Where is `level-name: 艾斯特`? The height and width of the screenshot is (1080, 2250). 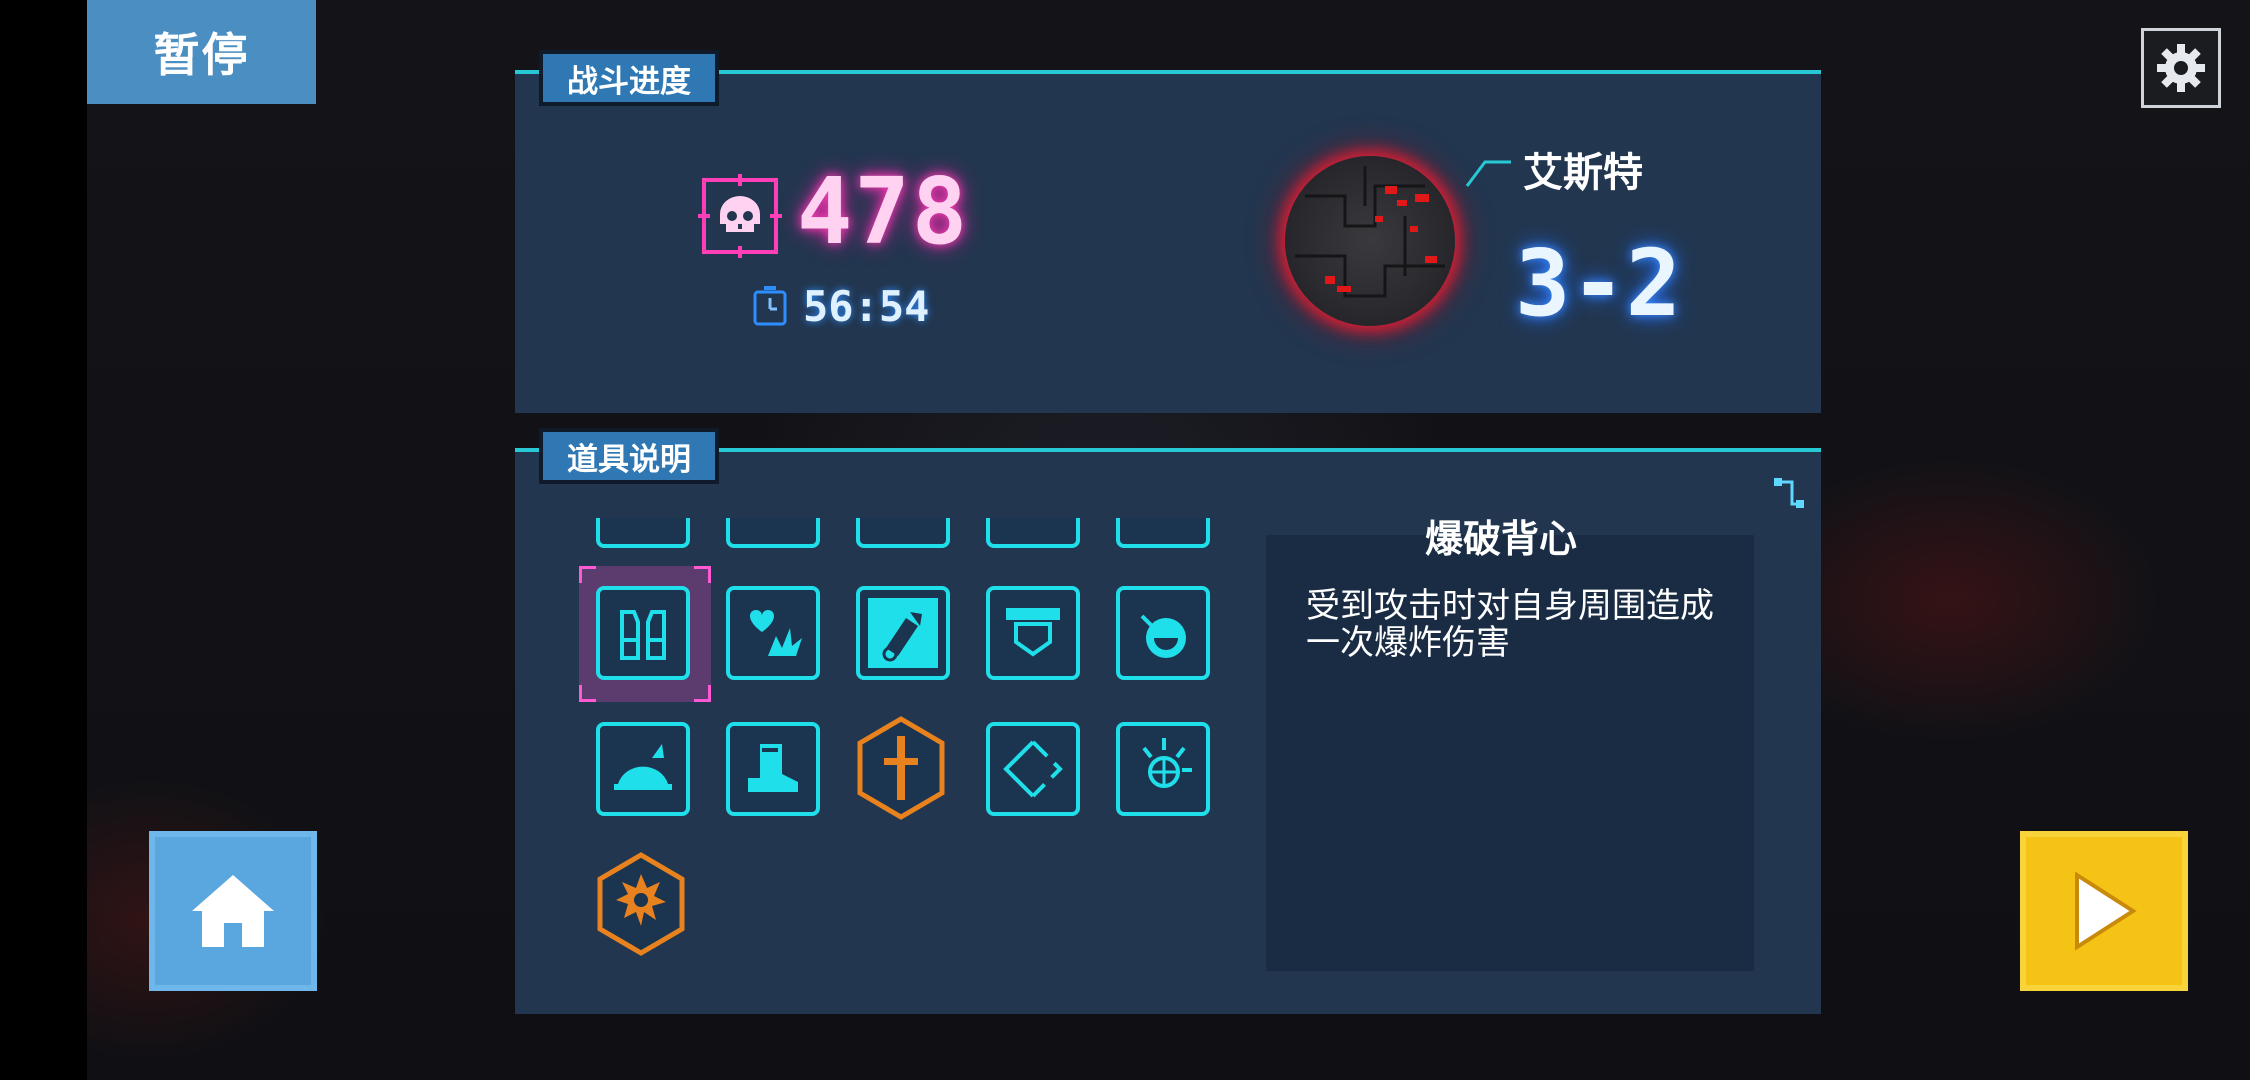
level-name: 艾斯特 is located at coordinates (1583, 173).